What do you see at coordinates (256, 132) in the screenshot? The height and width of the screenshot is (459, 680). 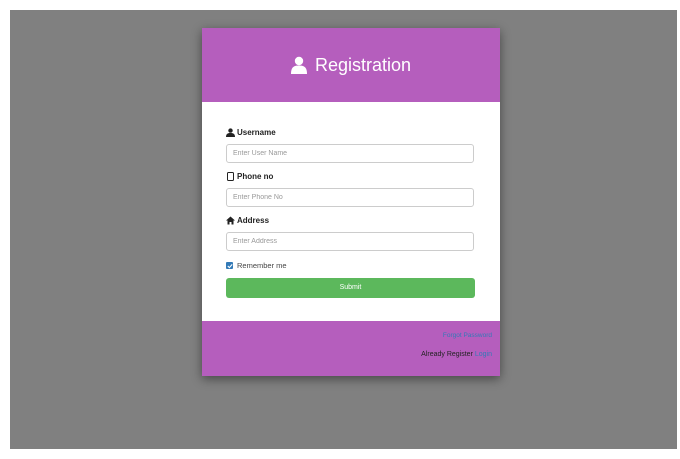 I see `username-label-text: Username` at bounding box center [256, 132].